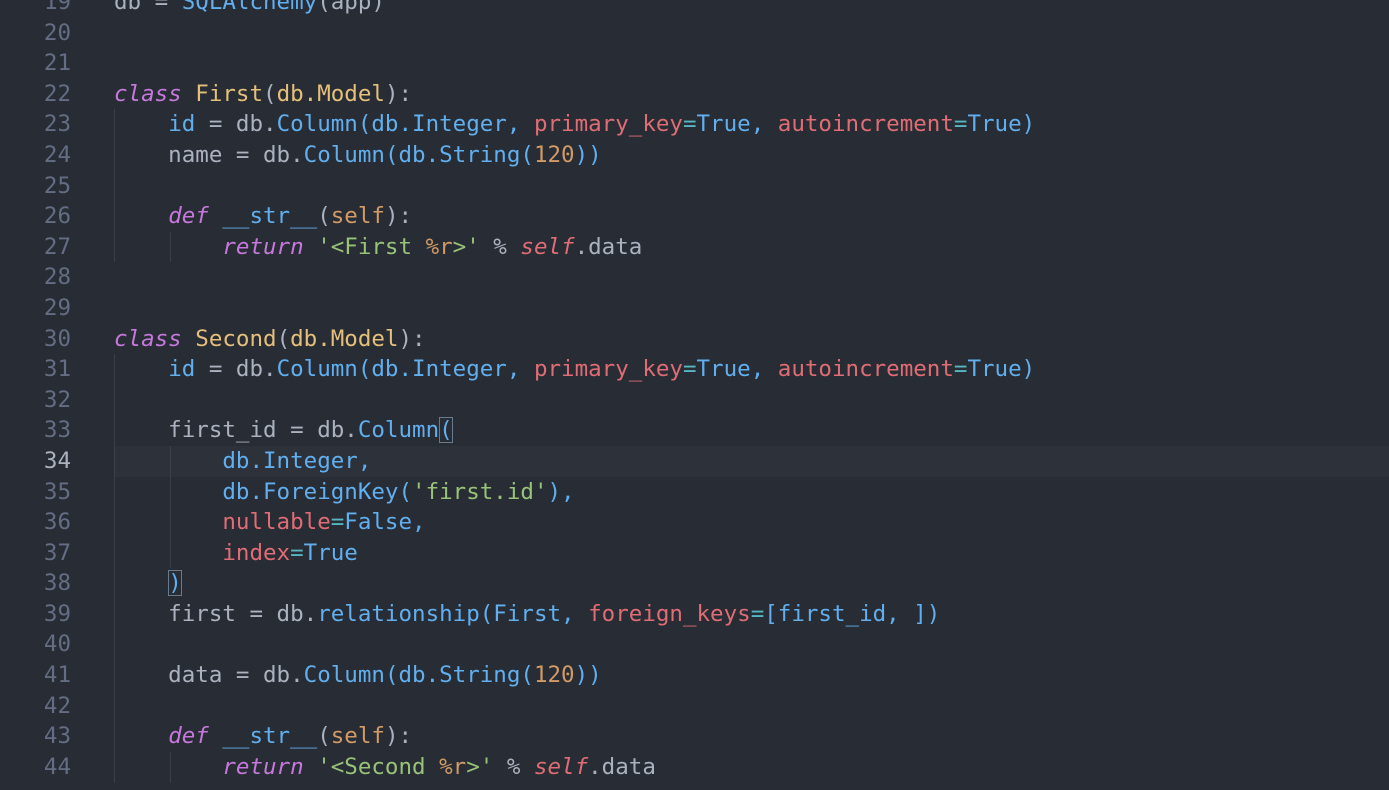  What do you see at coordinates (297, 460) in the screenshot?
I see `code-token: db.Integer,` at bounding box center [297, 460].